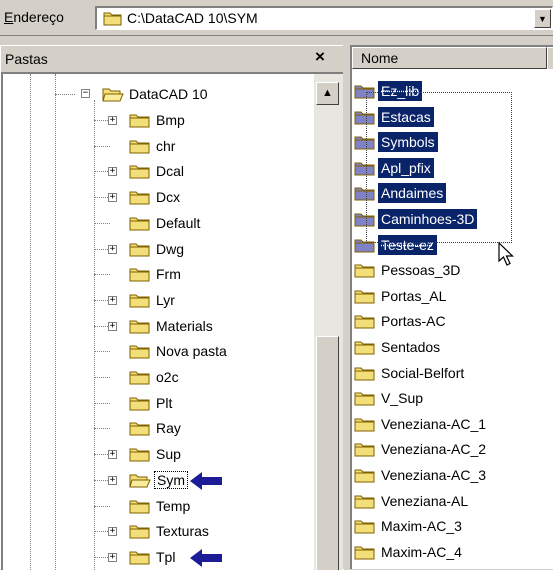  Describe the element at coordinates (192, 18) in the screenshot. I see `address-path: C:\DataCAD 10\SYM` at that location.